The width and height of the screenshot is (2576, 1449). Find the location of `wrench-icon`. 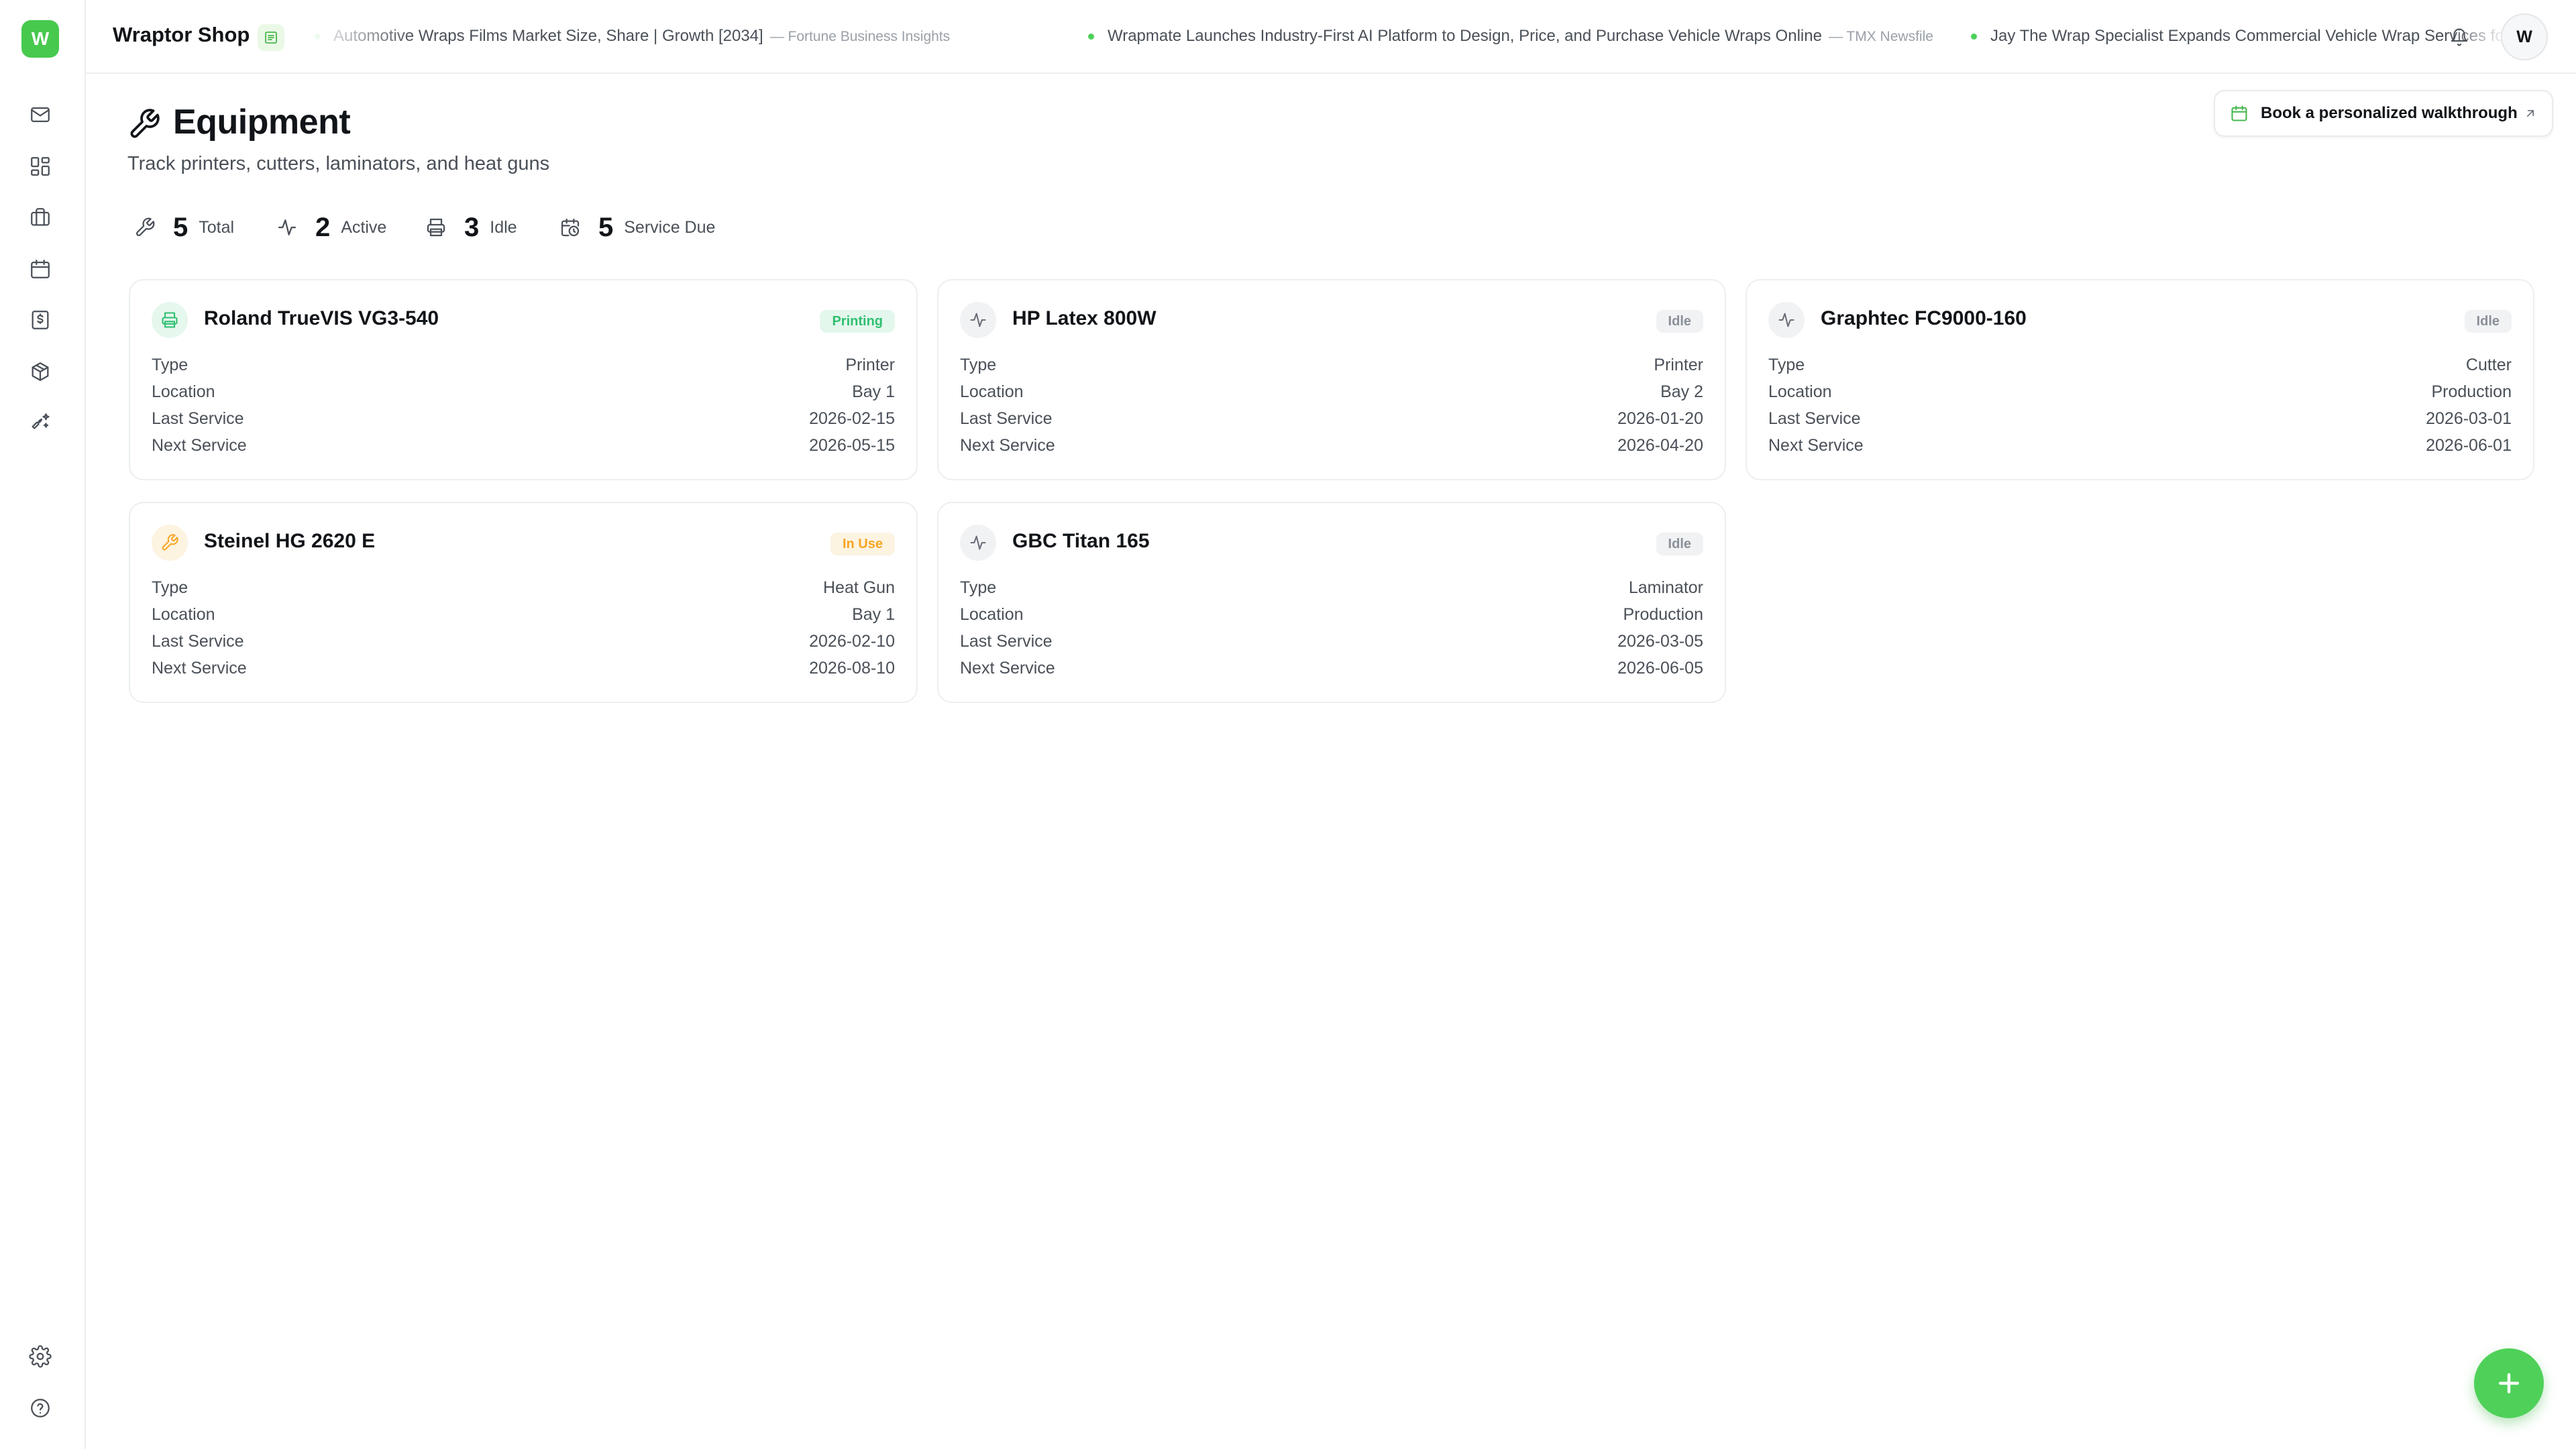

wrench-icon is located at coordinates (145, 227).